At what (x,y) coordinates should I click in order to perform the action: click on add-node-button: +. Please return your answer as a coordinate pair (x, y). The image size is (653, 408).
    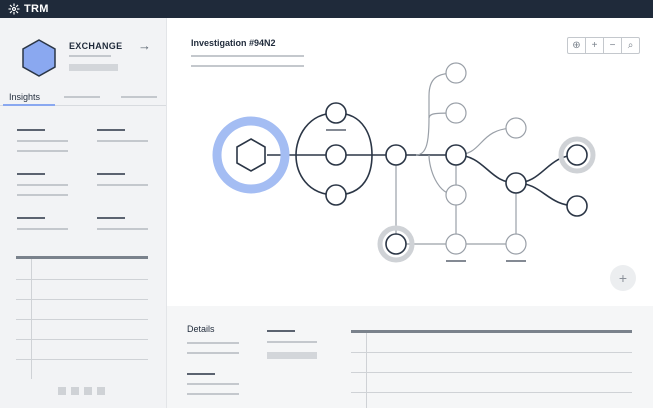
    Looking at the image, I should click on (623, 278).